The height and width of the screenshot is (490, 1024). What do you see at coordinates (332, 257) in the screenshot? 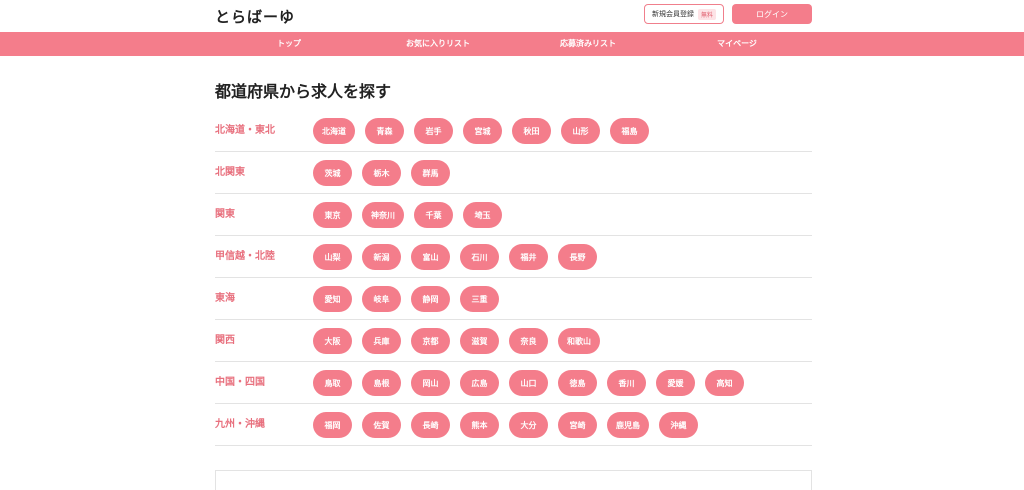
I see `prefecture-button: 山梨` at bounding box center [332, 257].